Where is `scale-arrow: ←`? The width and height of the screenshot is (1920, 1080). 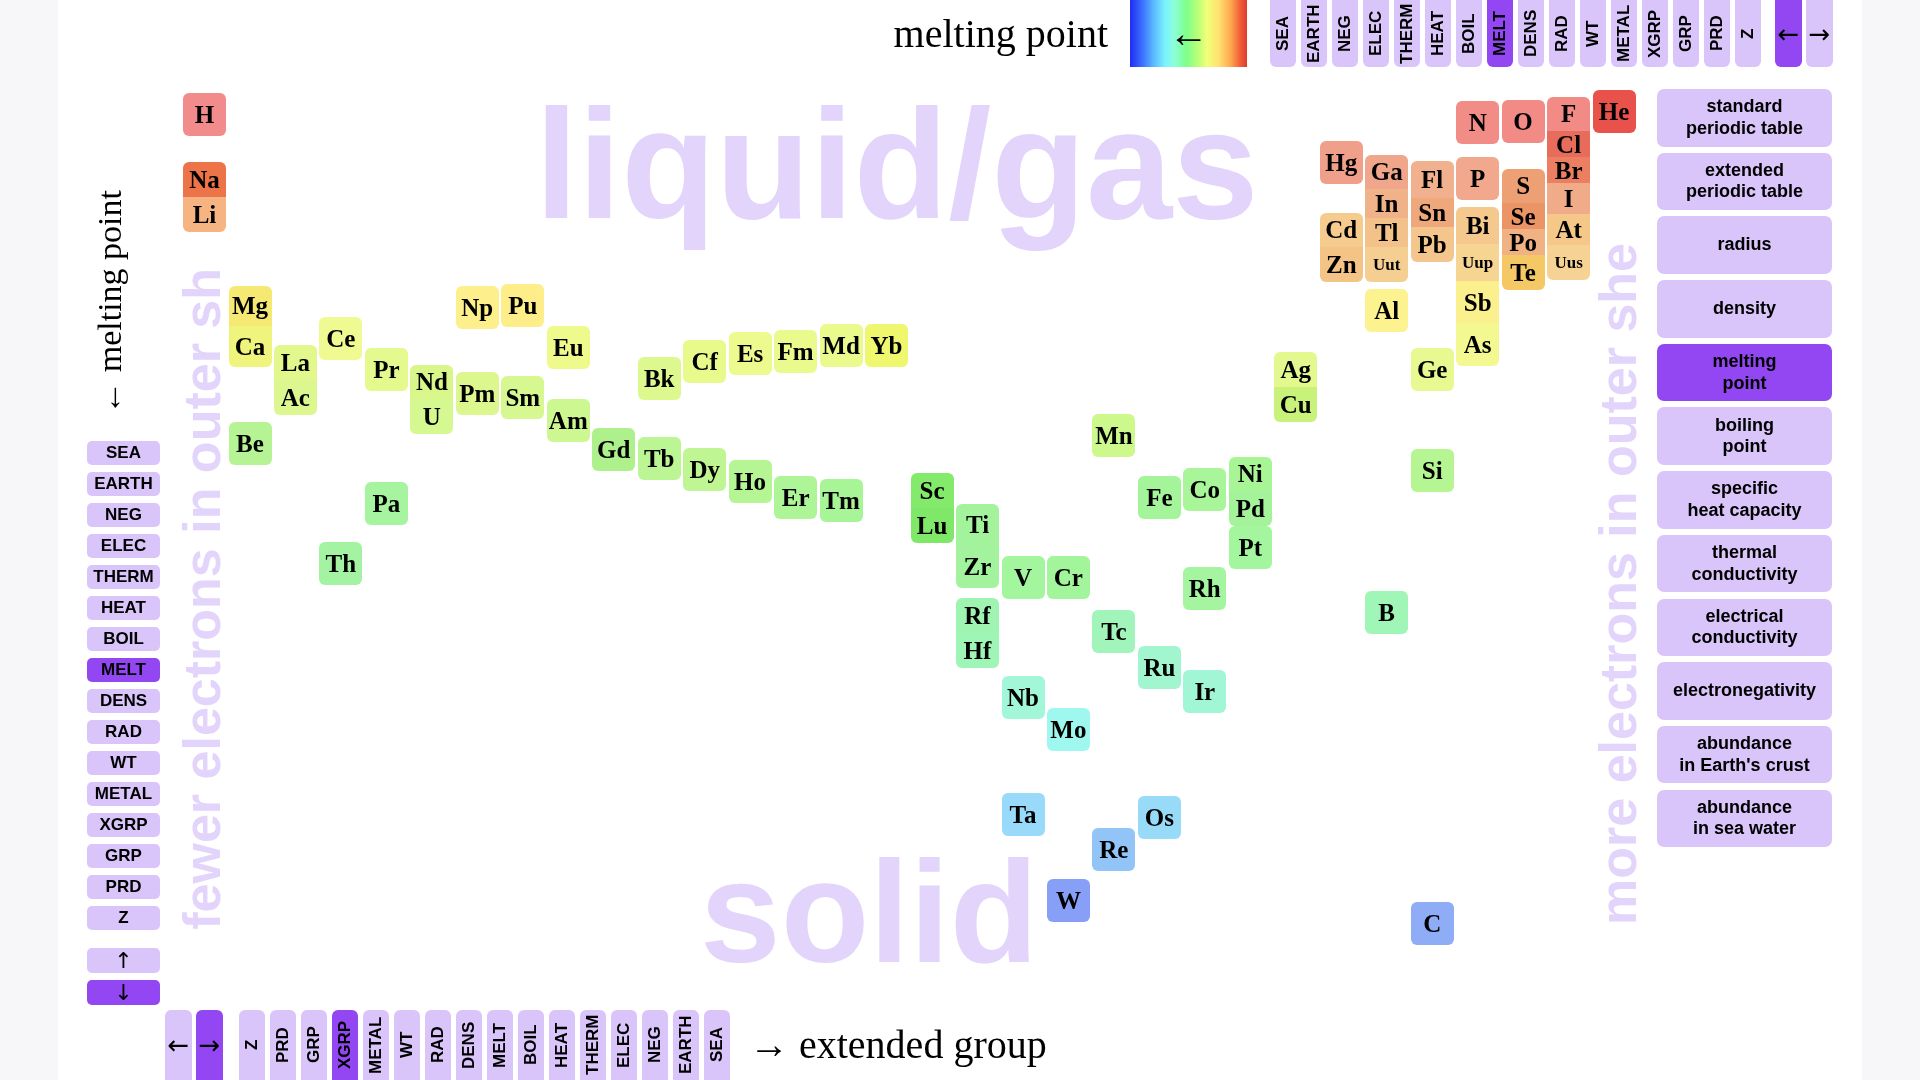
scale-arrow: ← is located at coordinates (1188, 33).